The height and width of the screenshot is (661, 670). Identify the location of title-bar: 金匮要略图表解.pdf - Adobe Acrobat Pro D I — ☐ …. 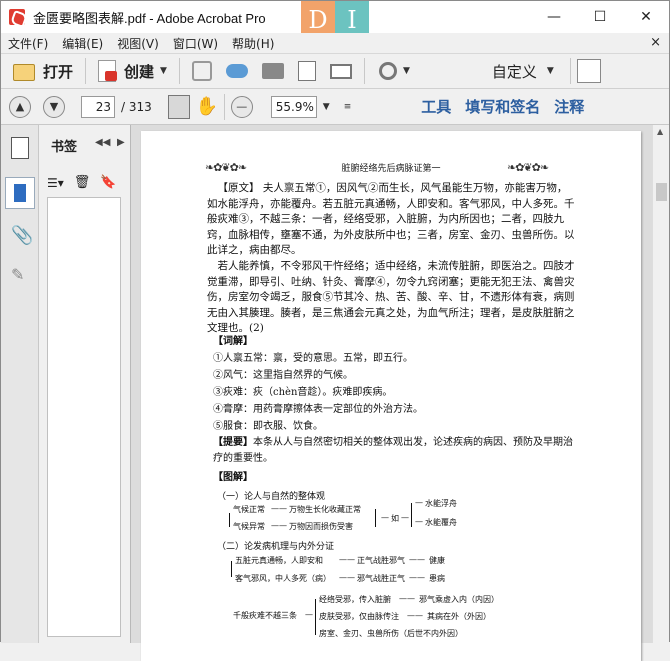
(335, 20).